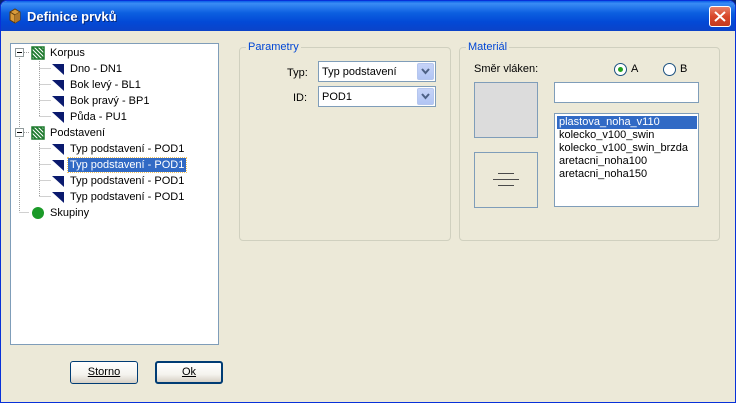 Image resolution: width=736 pixels, height=403 pixels. I want to click on material-search-input, so click(626, 92).